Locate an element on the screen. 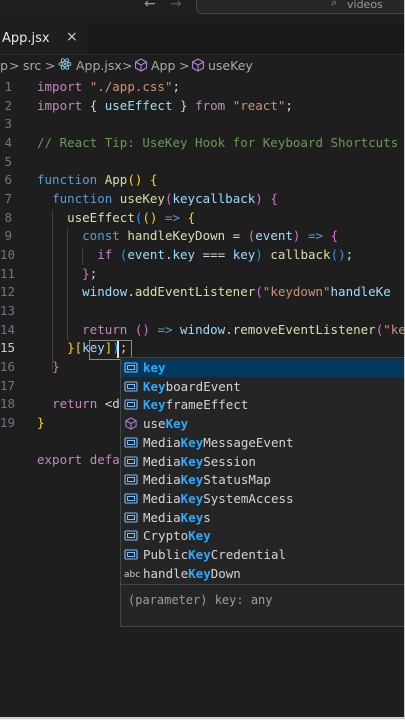 The image size is (405, 720). line-number: 14 is located at coordinates (8, 329).